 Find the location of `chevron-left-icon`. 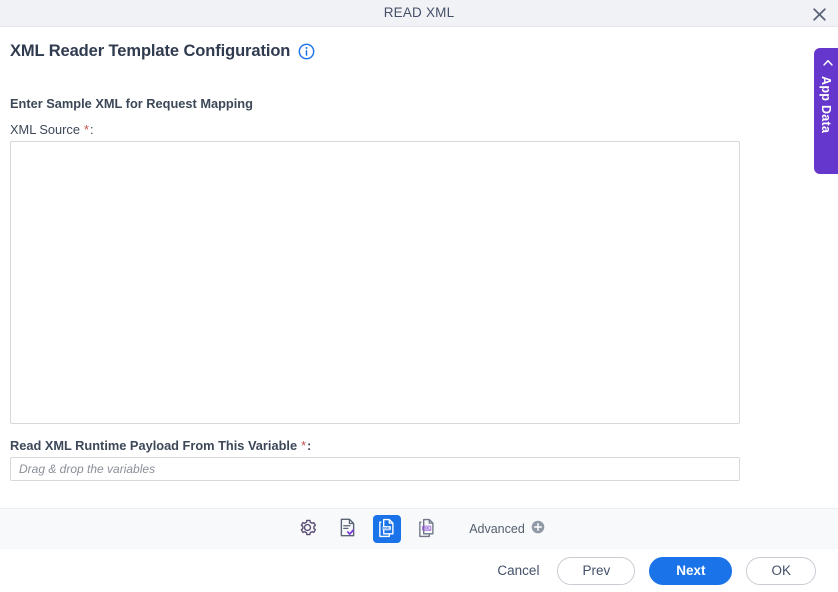

chevron-left-icon is located at coordinates (826, 63).